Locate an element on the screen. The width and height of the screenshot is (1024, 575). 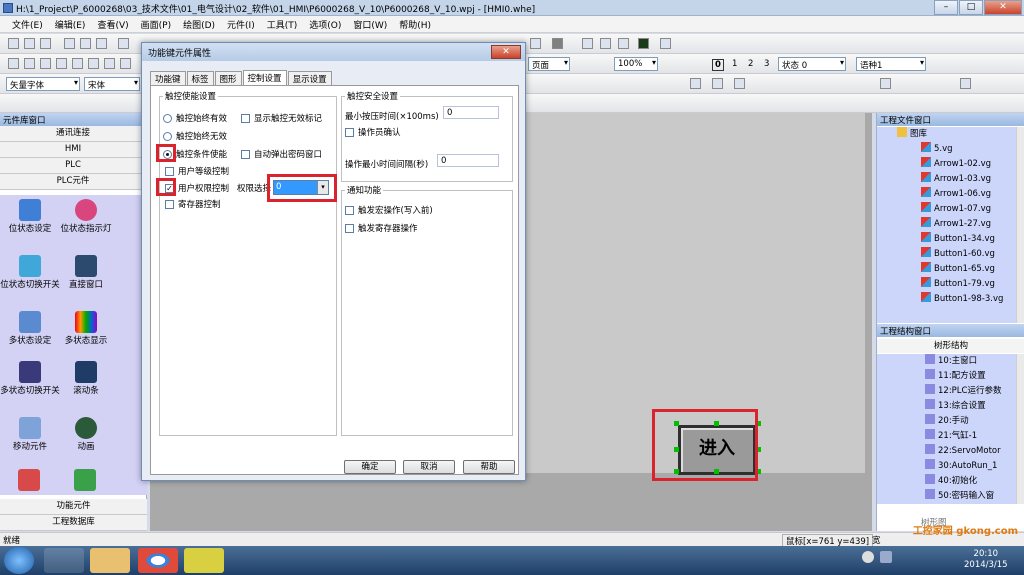
palette-animation: 动画 is located at coordinates (86, 434).